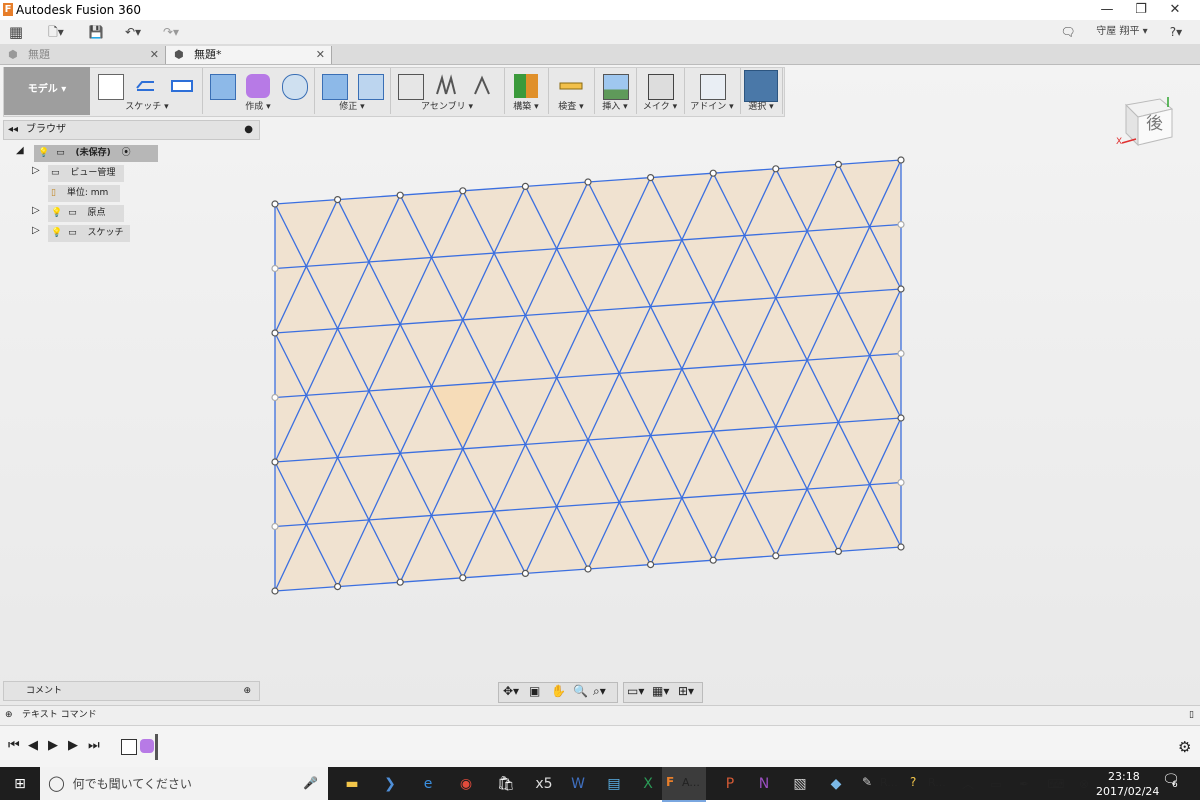  I want to click on go-to-start-button: ⏮, so click(14, 745).